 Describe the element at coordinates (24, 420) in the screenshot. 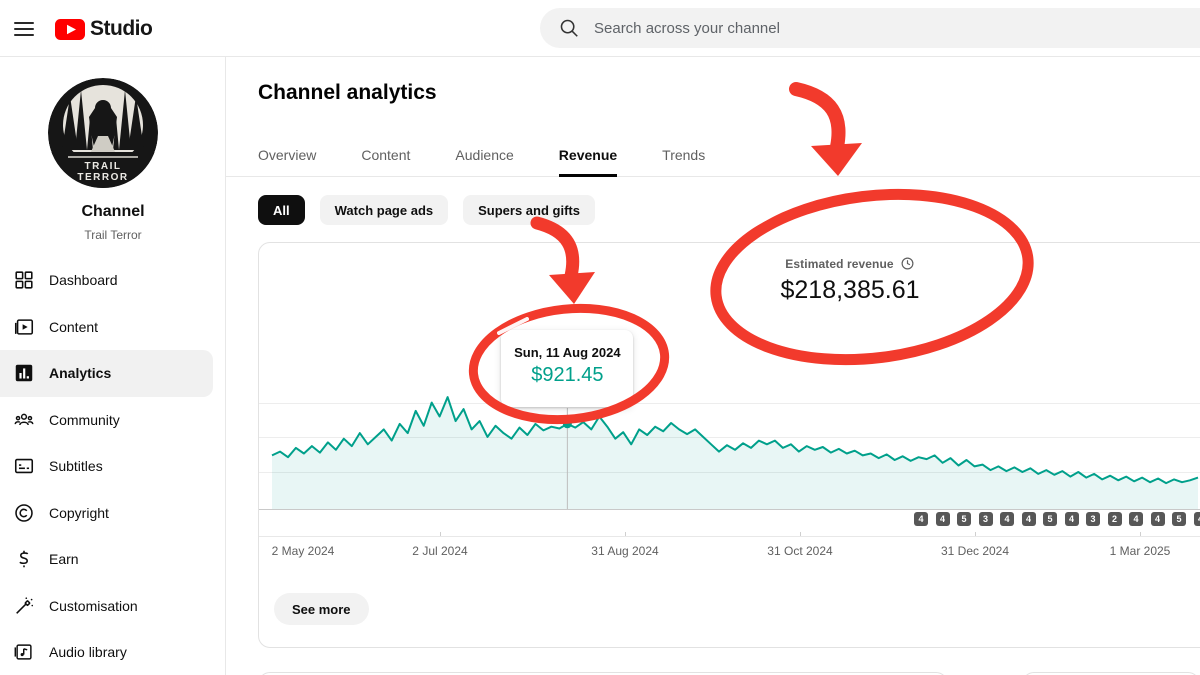

I see `community-icon` at that location.